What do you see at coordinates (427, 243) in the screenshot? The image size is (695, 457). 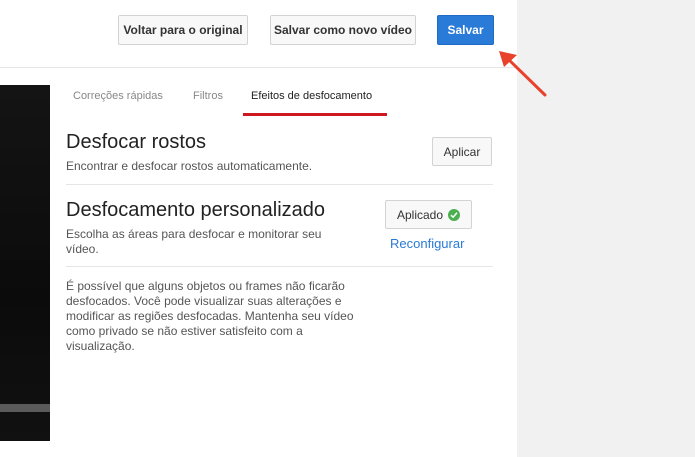 I see `reconfigure-link: Reconfigurar` at bounding box center [427, 243].